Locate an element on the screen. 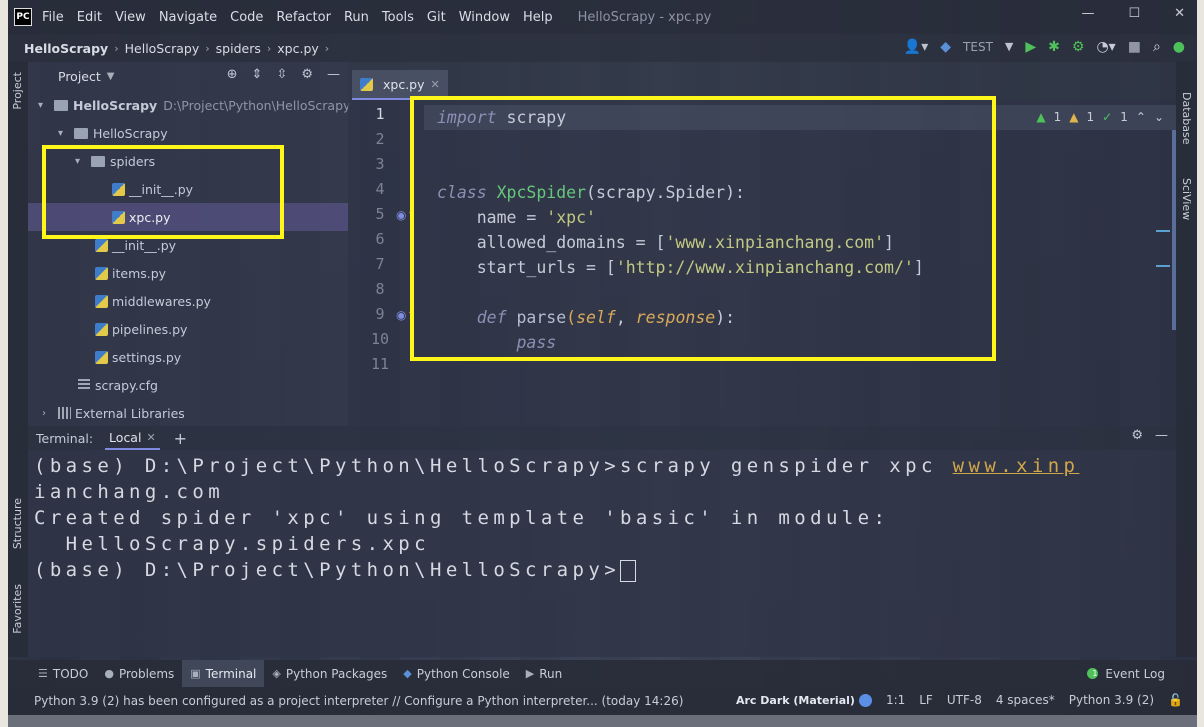 Image resolution: width=1204 pixels, height=727 pixels. terminal-line: ianchang.com is located at coordinates (129, 492).